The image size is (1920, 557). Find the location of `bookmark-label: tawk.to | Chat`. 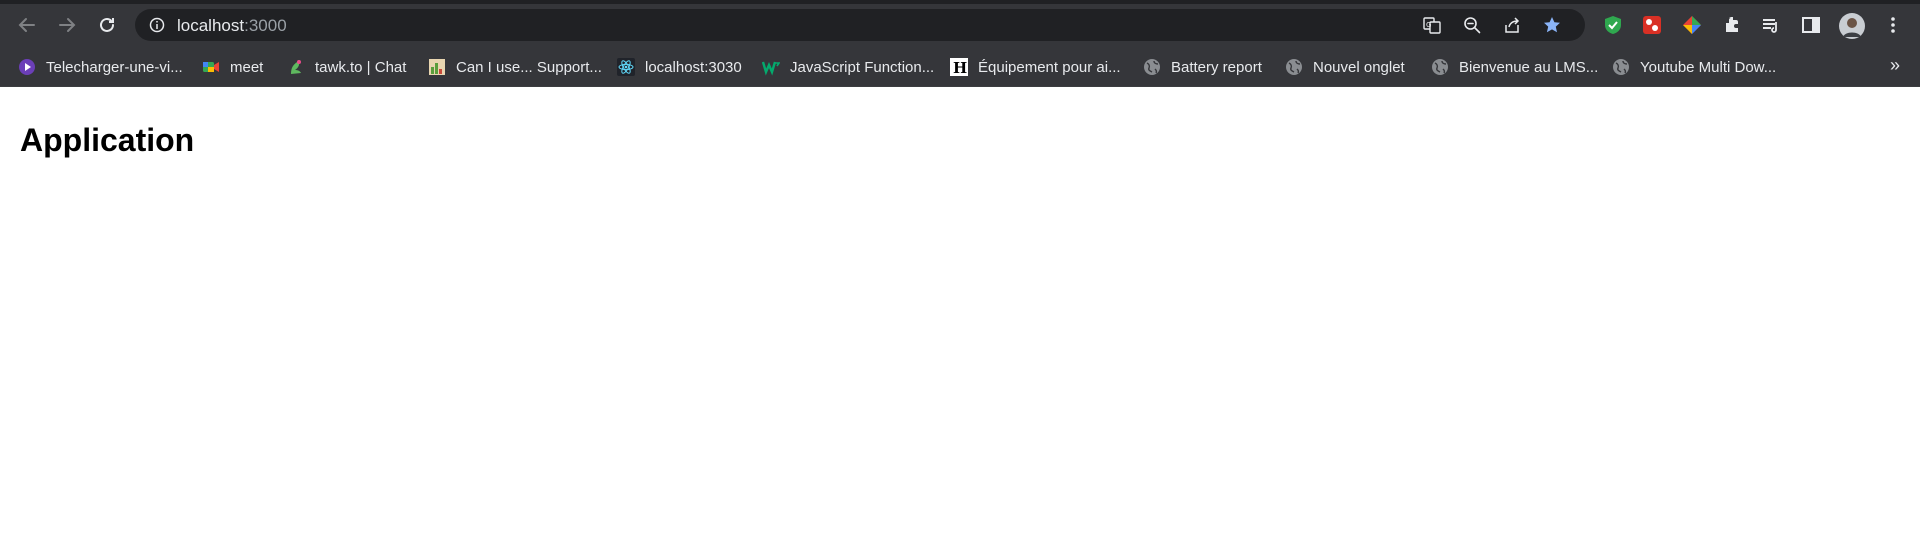

bookmark-label: tawk.to | Chat is located at coordinates (361, 67).